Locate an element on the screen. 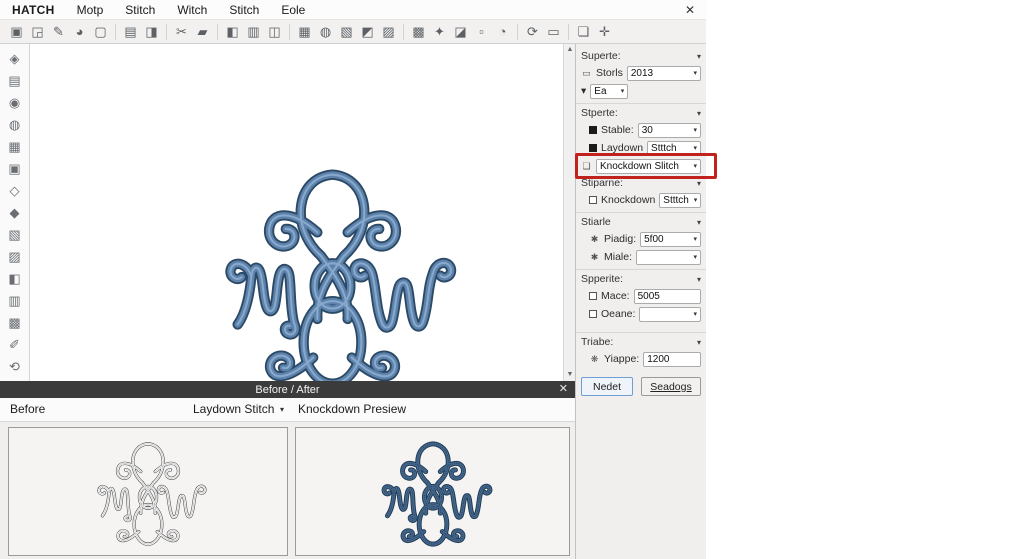  toolbar-icon: ▫ is located at coordinates (481, 32).